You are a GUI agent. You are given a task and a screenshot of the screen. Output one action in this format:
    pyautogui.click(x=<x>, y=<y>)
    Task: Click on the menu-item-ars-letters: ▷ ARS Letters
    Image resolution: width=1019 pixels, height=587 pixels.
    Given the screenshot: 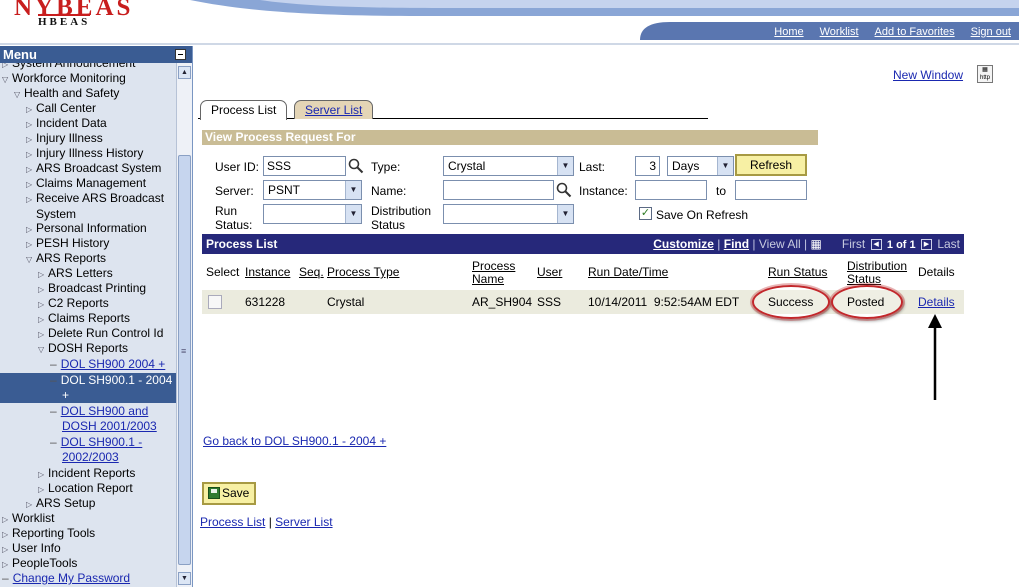 What is the action you would take?
    pyautogui.click(x=88, y=274)
    